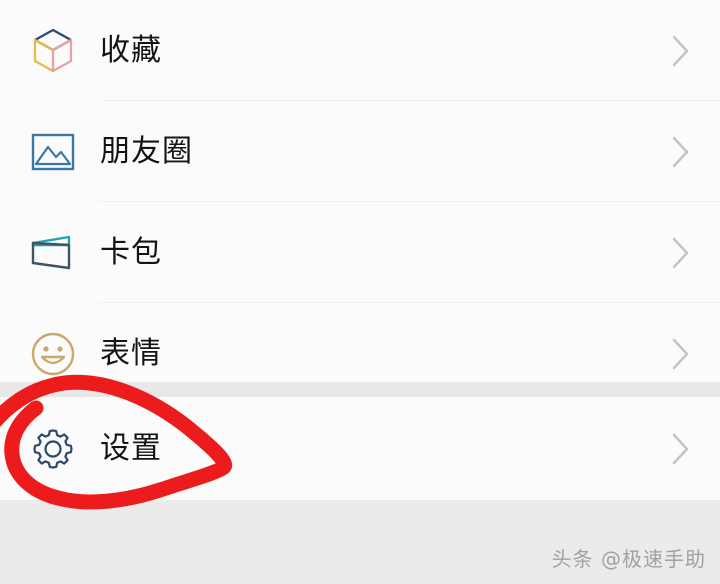 The width and height of the screenshot is (720, 584). What do you see at coordinates (131, 448) in the screenshot?
I see `list-item-label: 设置` at bounding box center [131, 448].